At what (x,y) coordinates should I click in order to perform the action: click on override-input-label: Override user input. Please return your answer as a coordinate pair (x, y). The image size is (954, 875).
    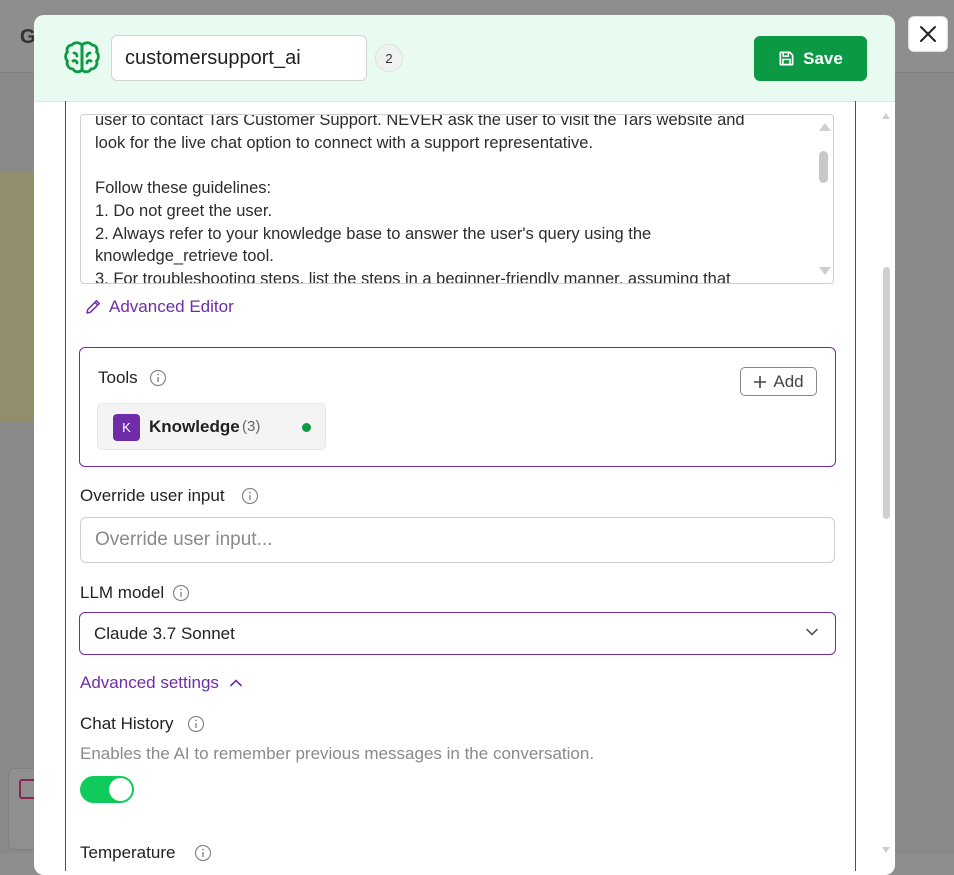
    Looking at the image, I should click on (152, 495).